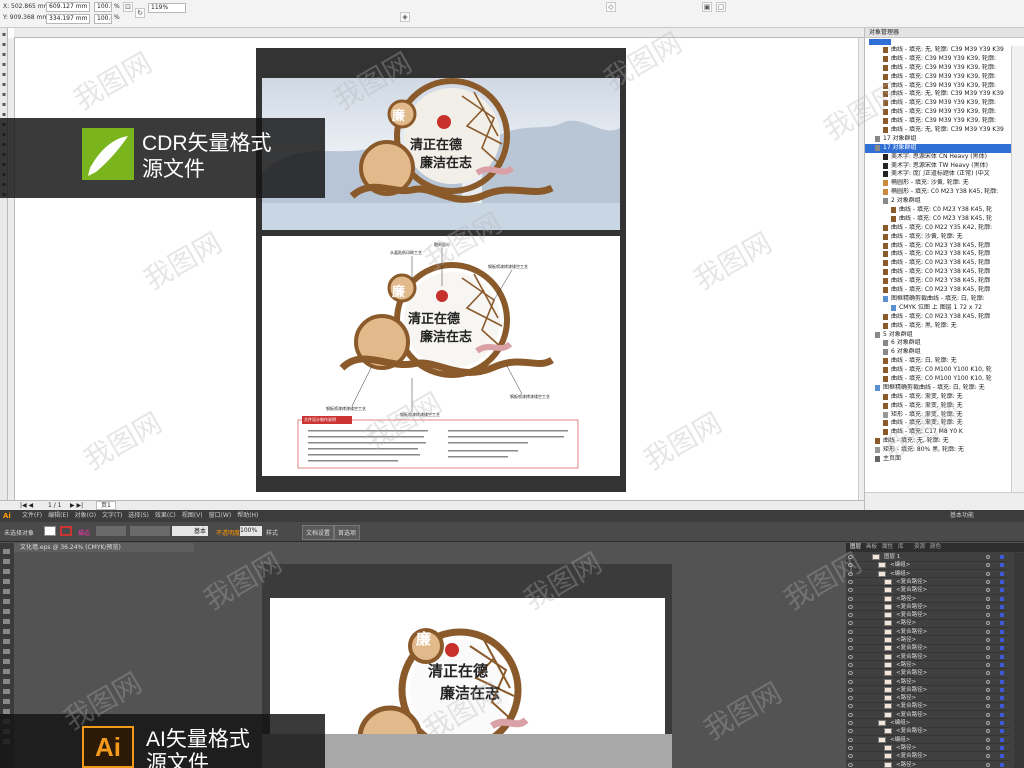 Image resolution: width=1024 pixels, height=768 pixels. Describe the element at coordinates (247, 516) in the screenshot. I see `menu-item: 帮助(H)` at that location.